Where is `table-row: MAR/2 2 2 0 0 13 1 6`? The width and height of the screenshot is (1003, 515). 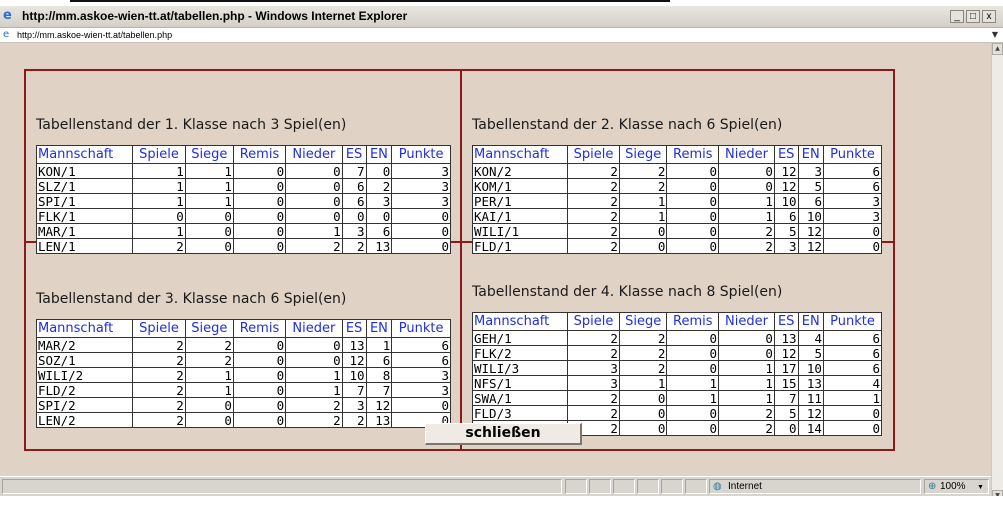 table-row: MAR/2 2 2 0 0 13 1 6 is located at coordinates (243, 345).